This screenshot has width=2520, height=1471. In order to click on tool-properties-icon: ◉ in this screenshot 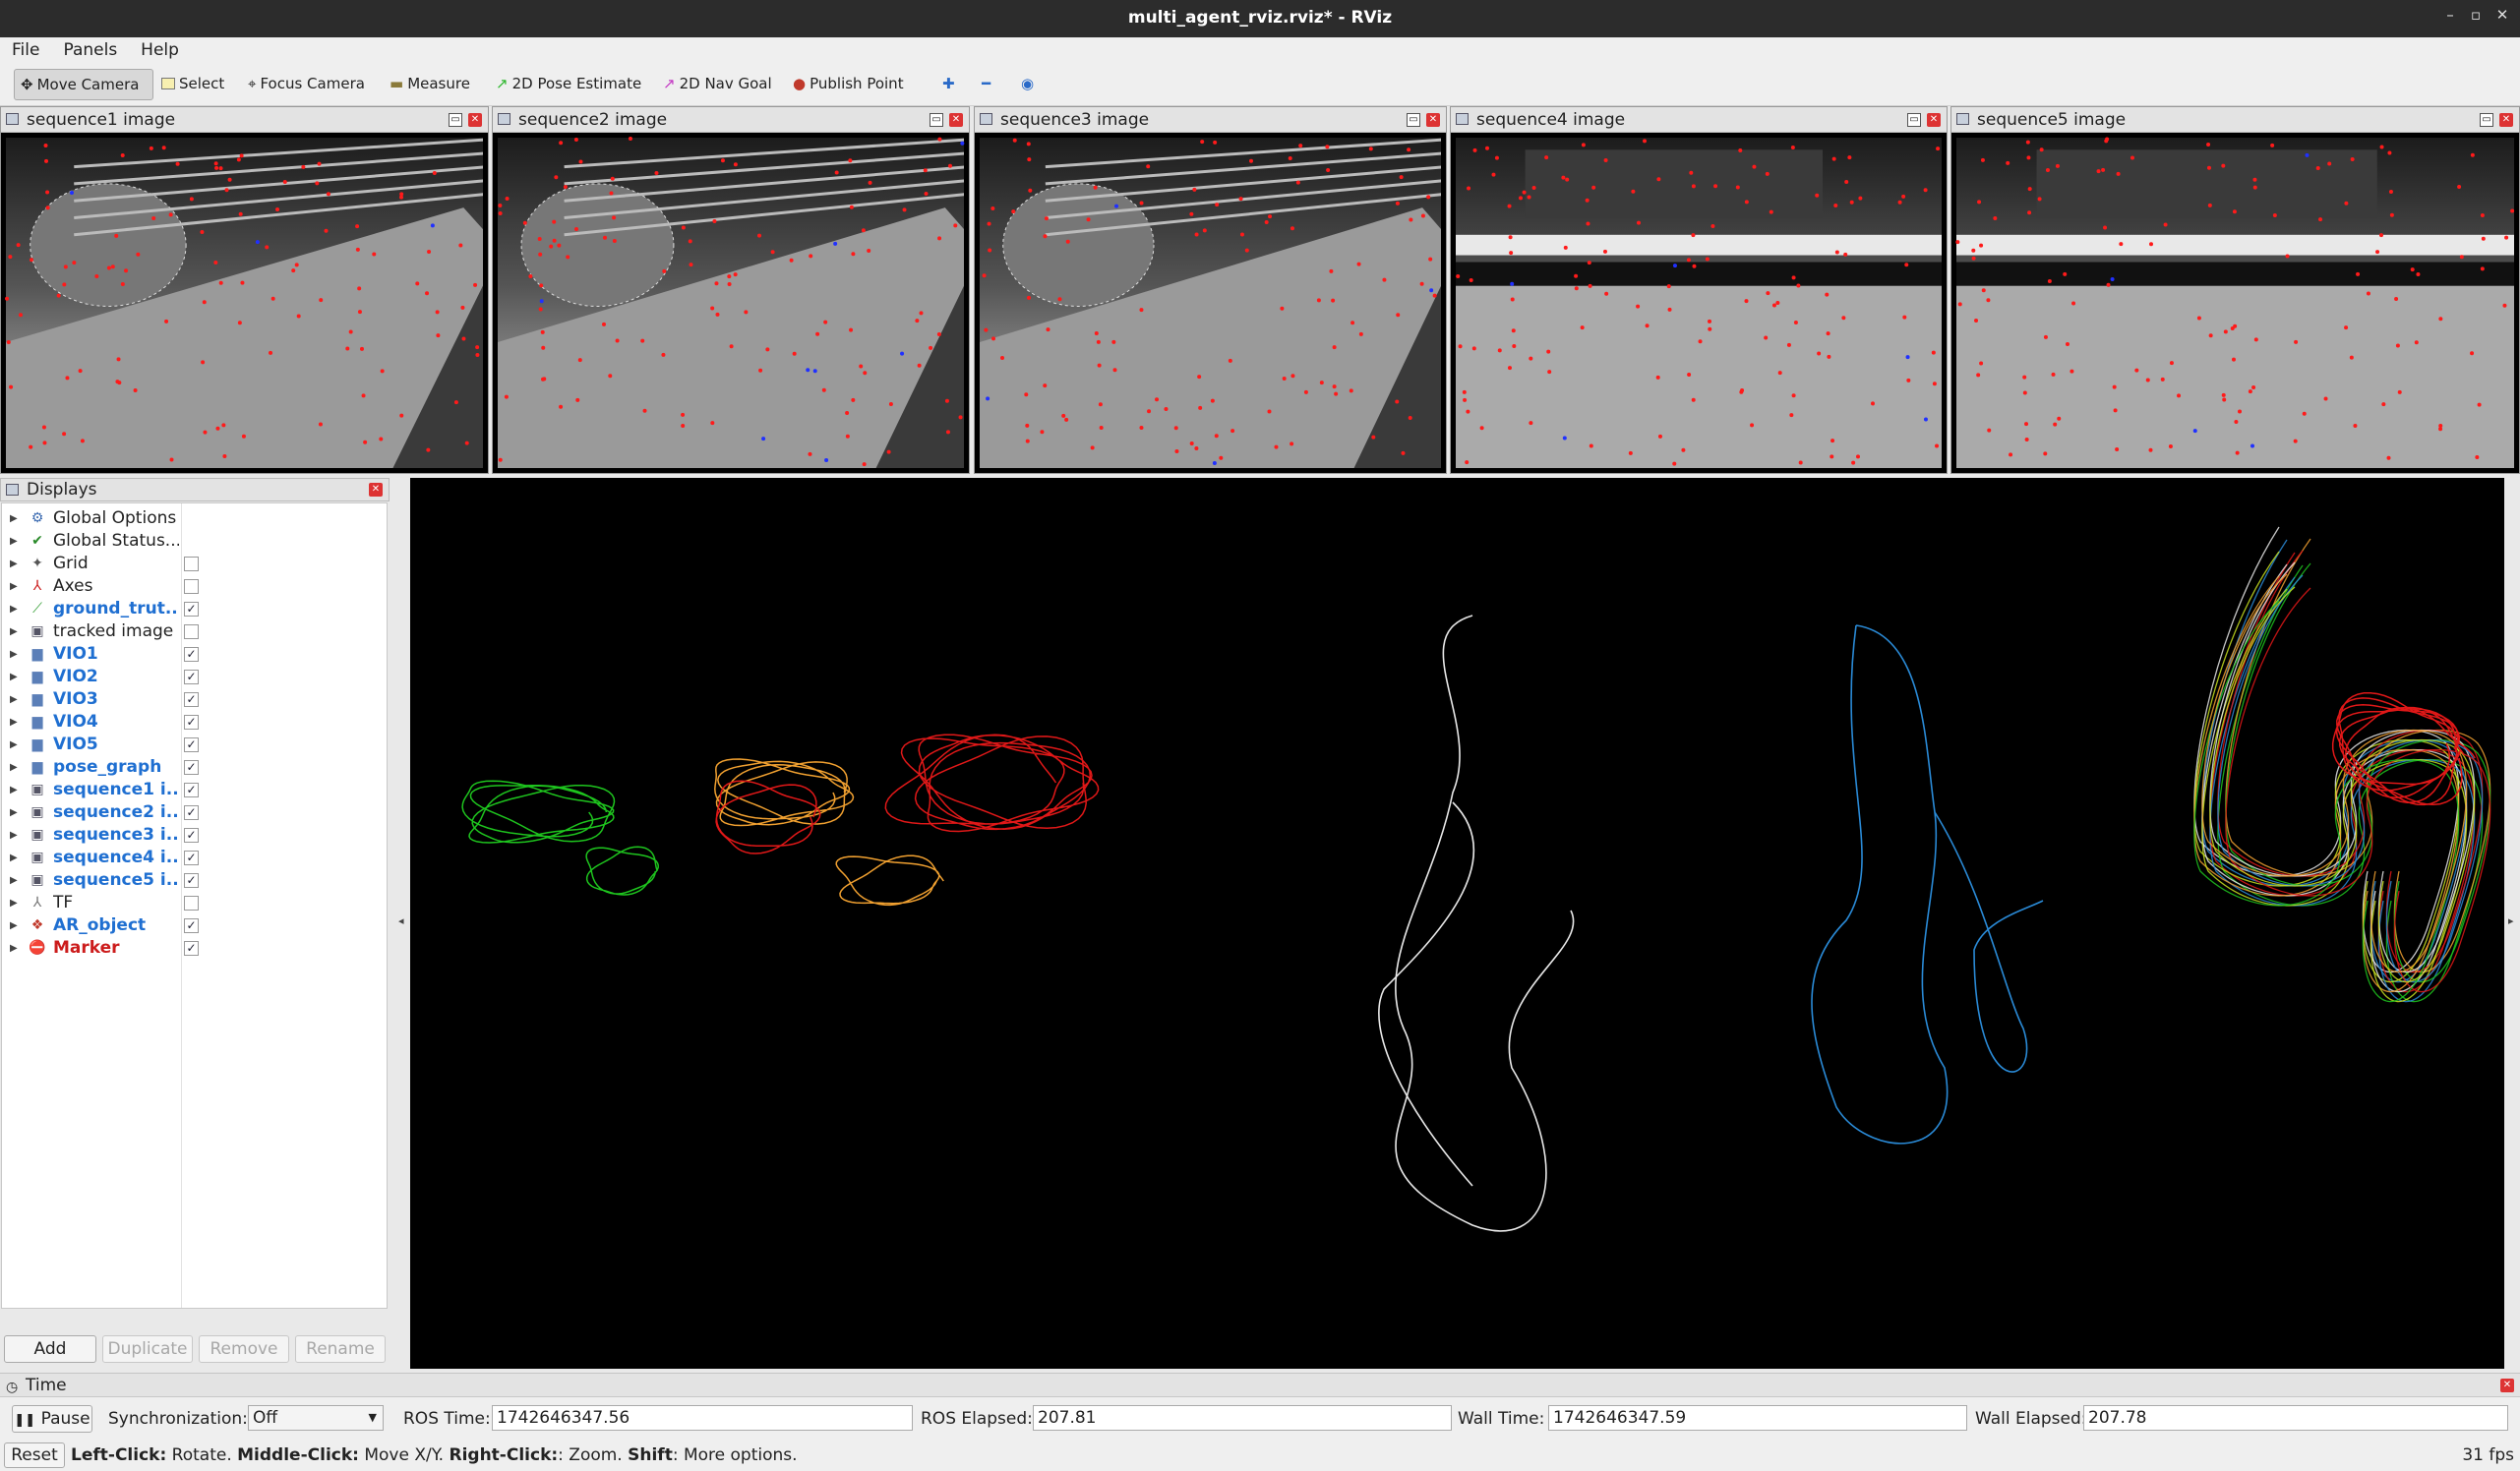, I will do `click(1027, 85)`.